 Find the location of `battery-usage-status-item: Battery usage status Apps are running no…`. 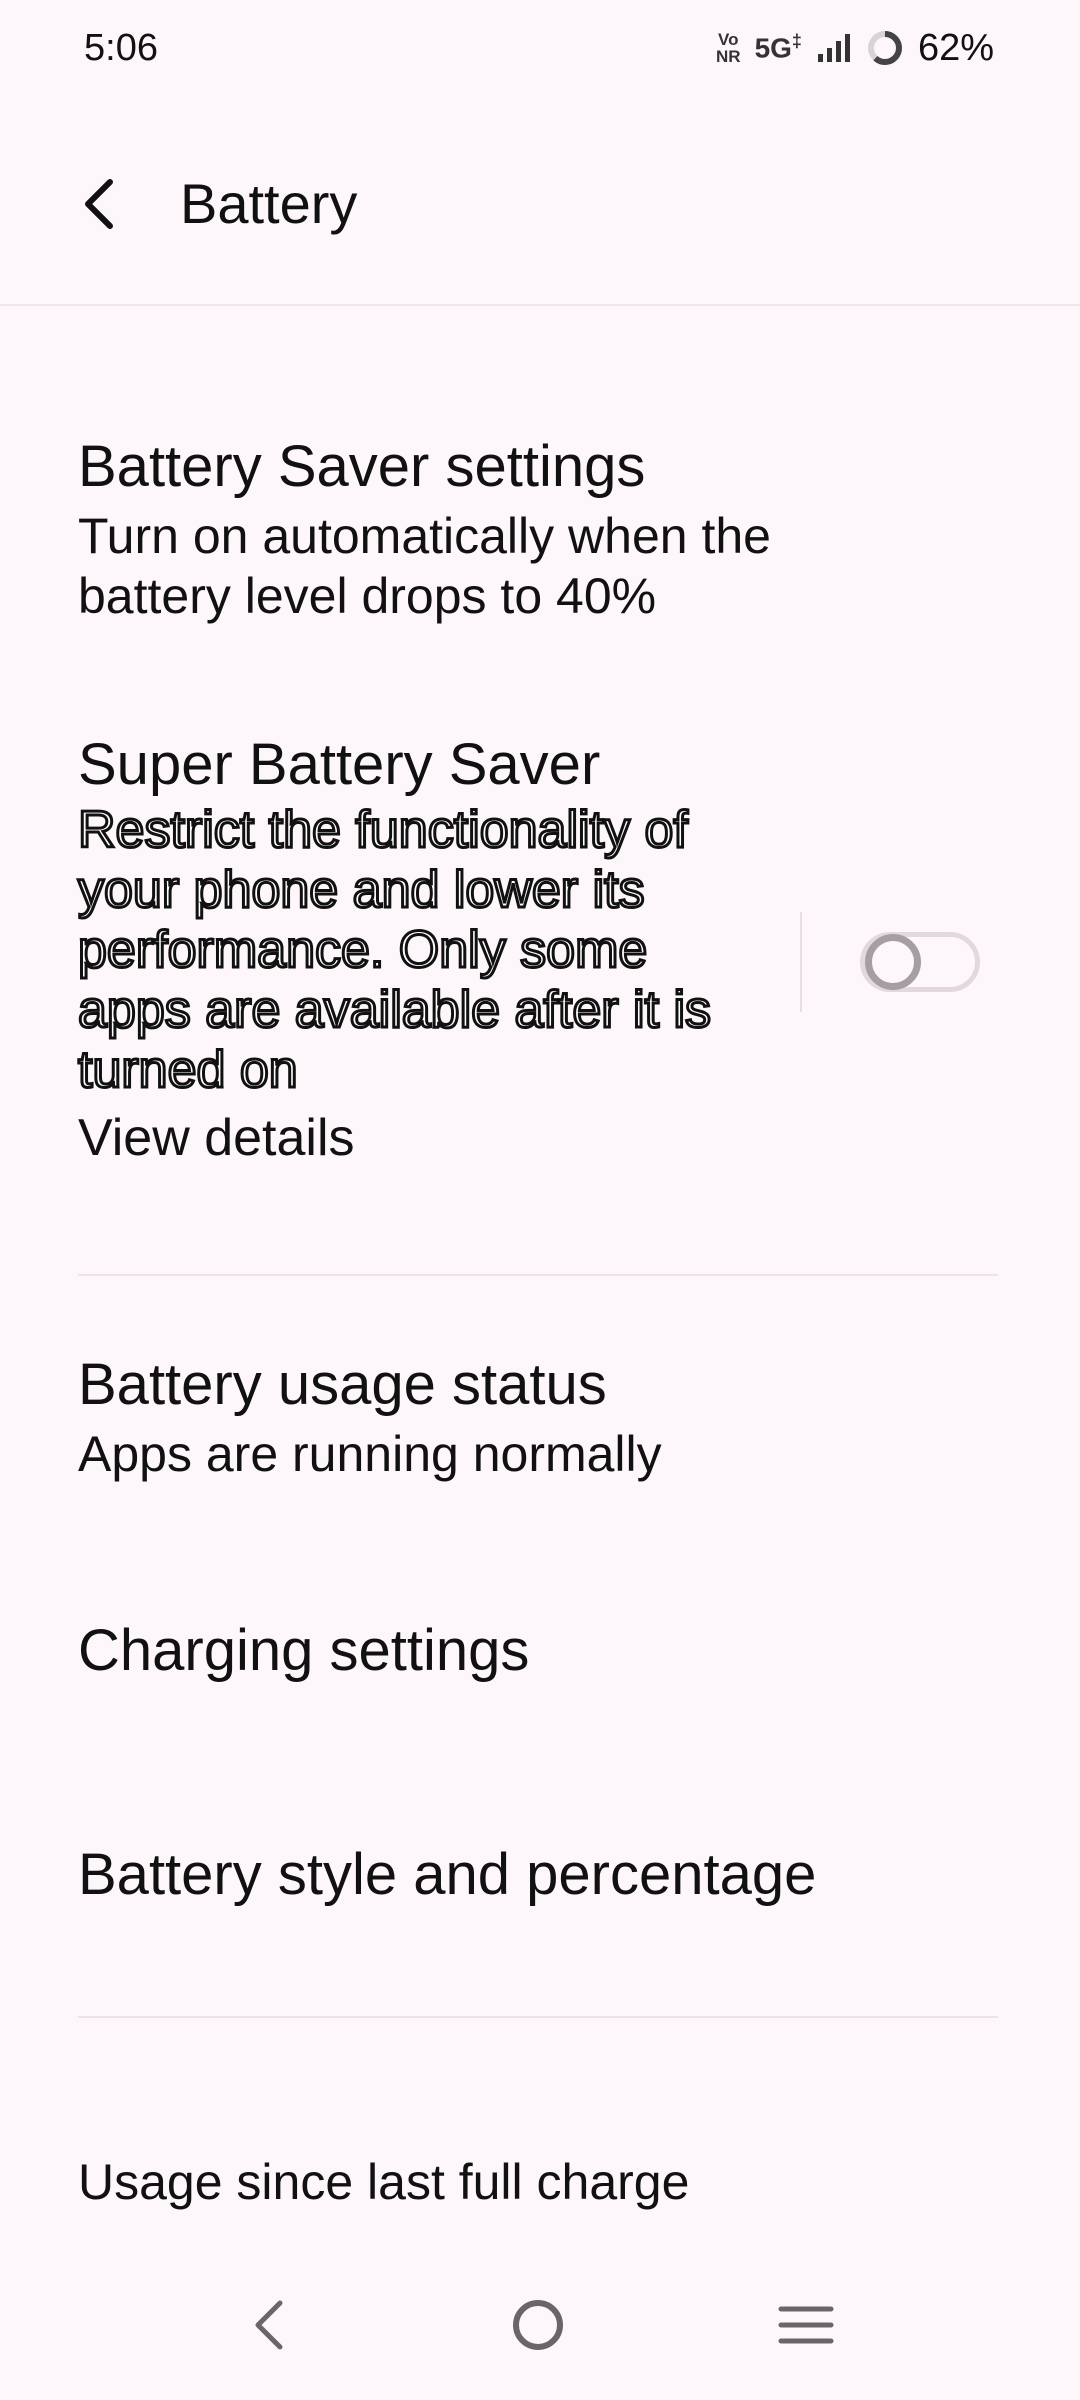

battery-usage-status-item: Battery usage status Apps are running no… is located at coordinates (538, 1417).